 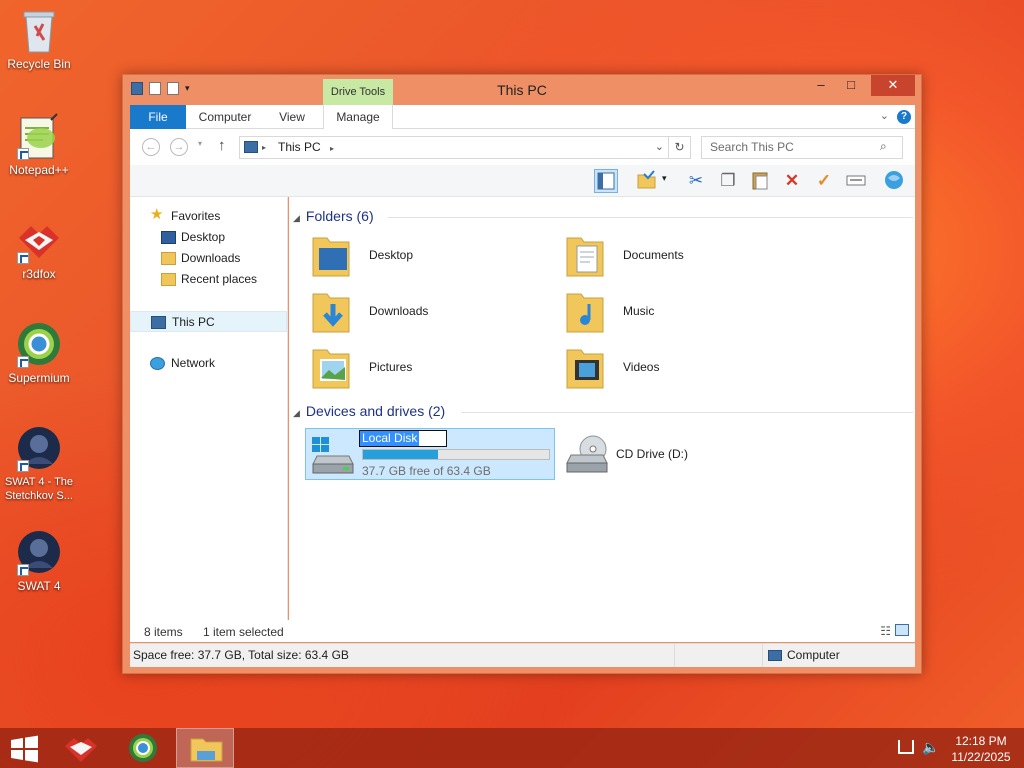 I want to click on volume-muted-icon: 🔈, so click(x=930, y=747).